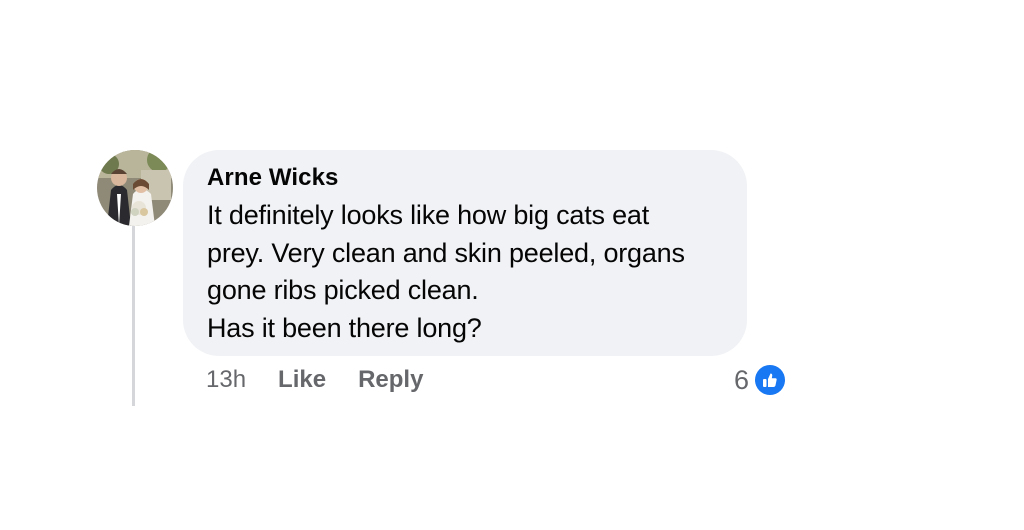 This screenshot has height=530, width=1024. Describe the element at coordinates (302, 380) in the screenshot. I see `like-button: Like` at that location.